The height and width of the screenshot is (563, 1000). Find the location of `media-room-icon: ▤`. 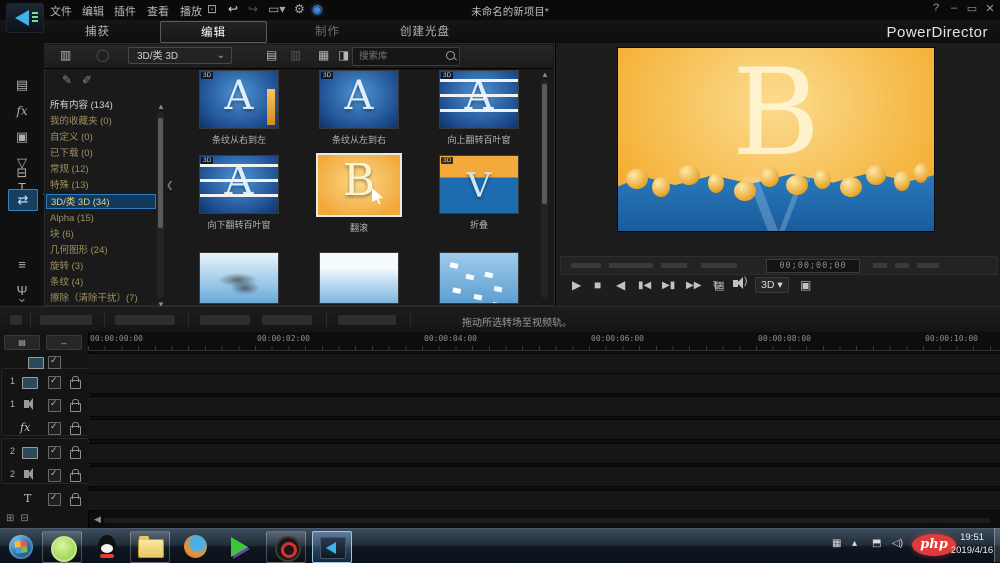

media-room-icon: ▤ is located at coordinates (22, 85).